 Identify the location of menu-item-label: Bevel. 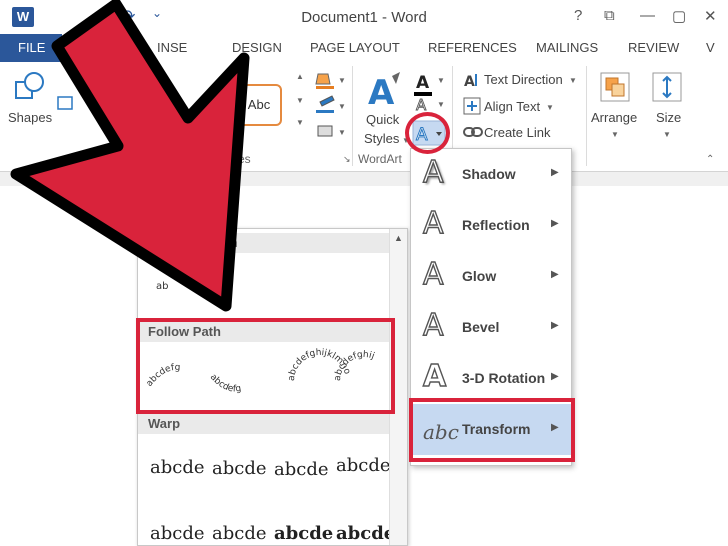
(481, 327).